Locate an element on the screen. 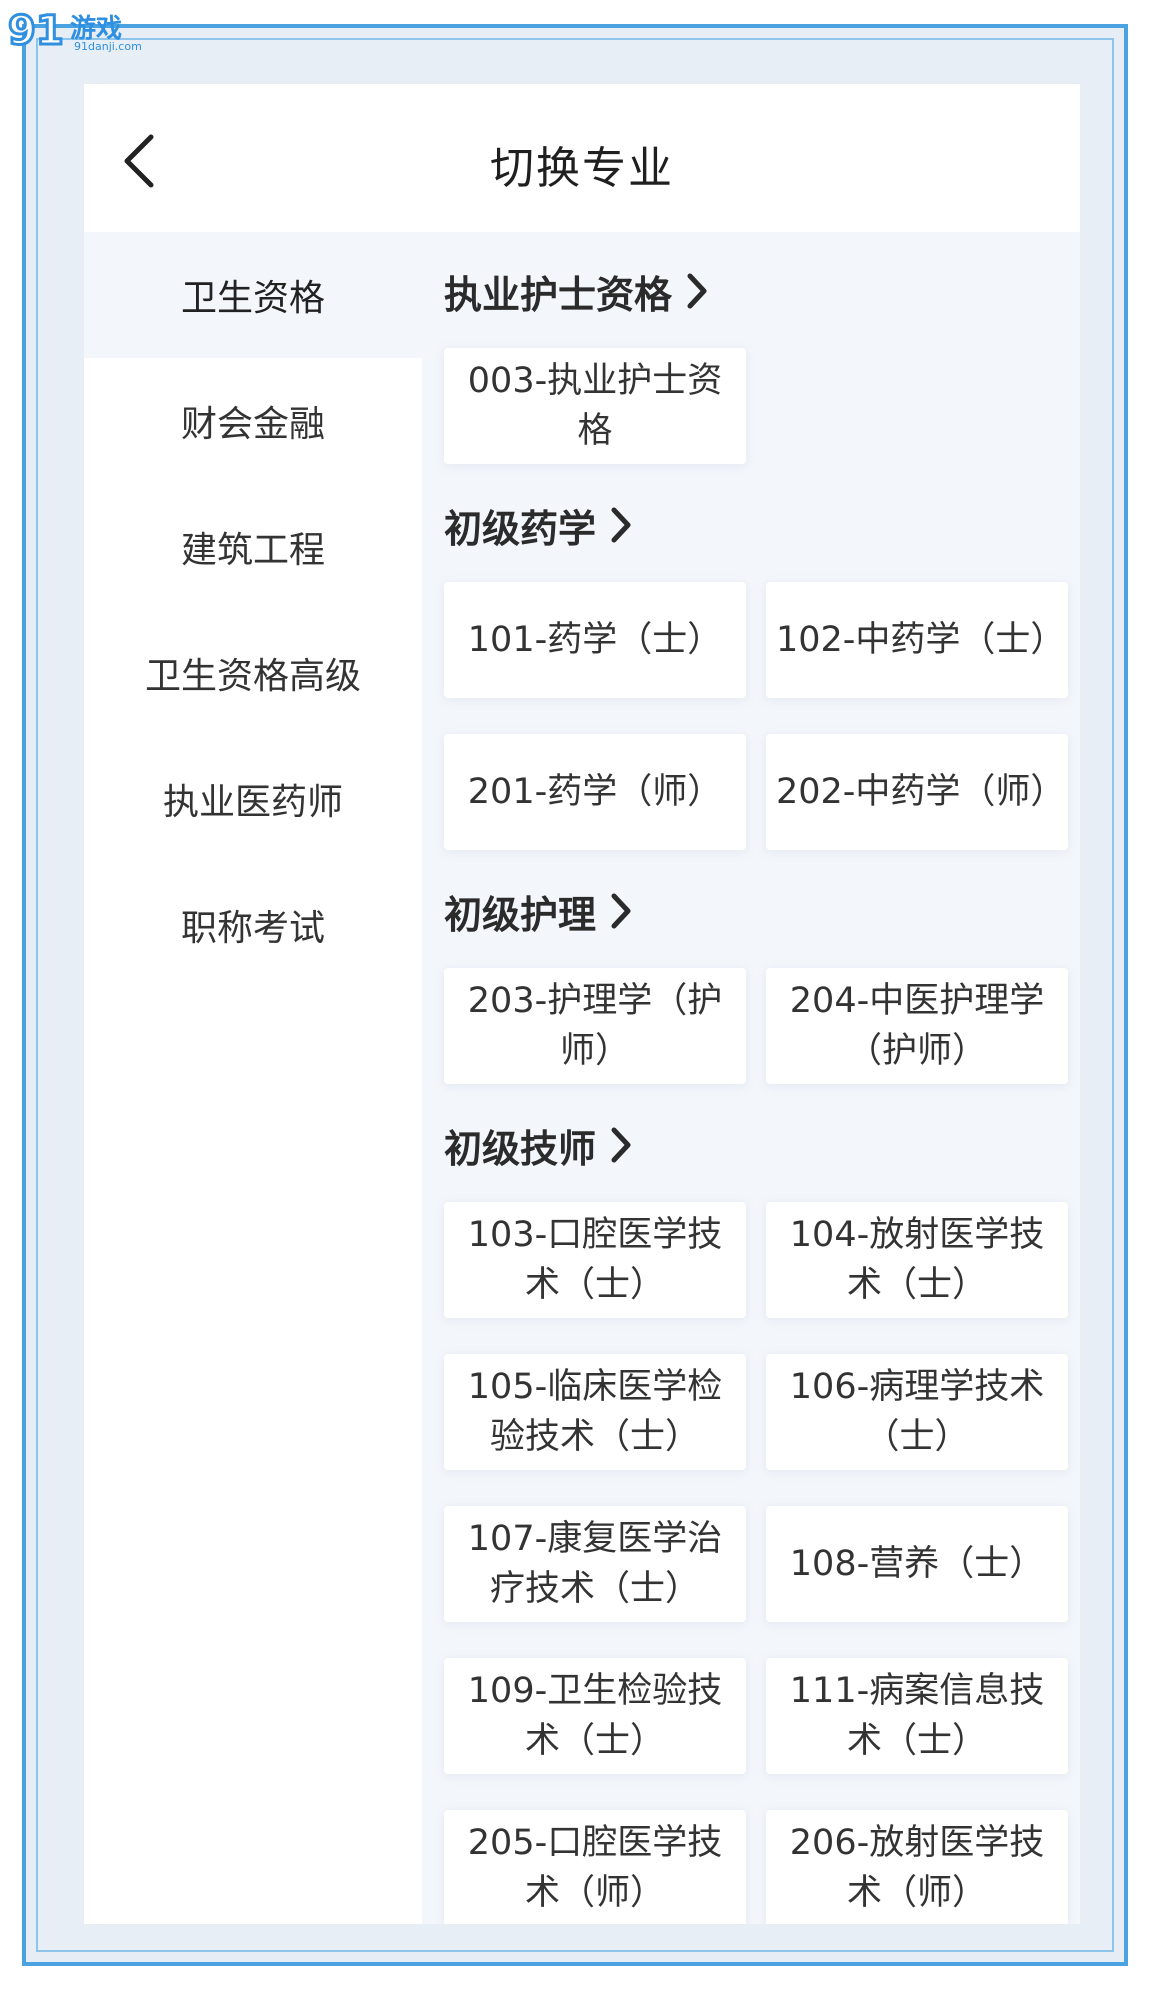  major-tile: 105-临床医学检验技术（士） is located at coordinates (595, 1412).